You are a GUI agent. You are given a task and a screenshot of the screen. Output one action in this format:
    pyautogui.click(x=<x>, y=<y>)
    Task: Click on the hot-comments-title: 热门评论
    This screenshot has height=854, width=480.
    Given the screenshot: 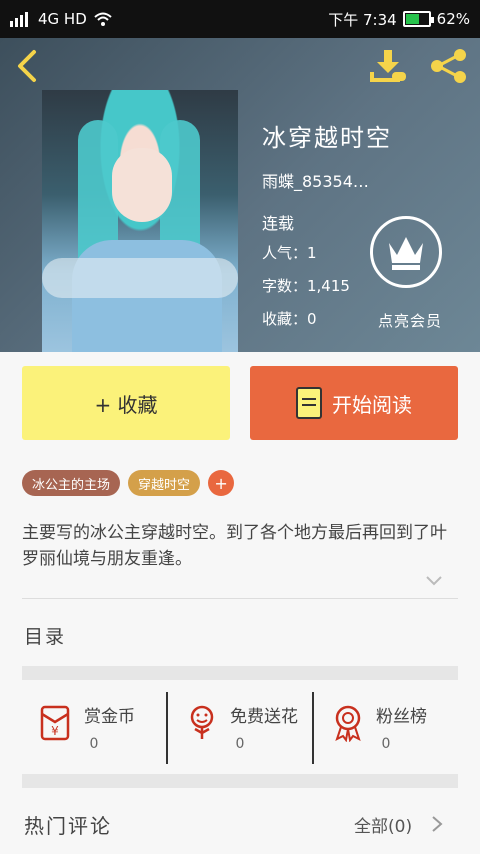 What is the action you would take?
    pyautogui.click(x=68, y=826)
    